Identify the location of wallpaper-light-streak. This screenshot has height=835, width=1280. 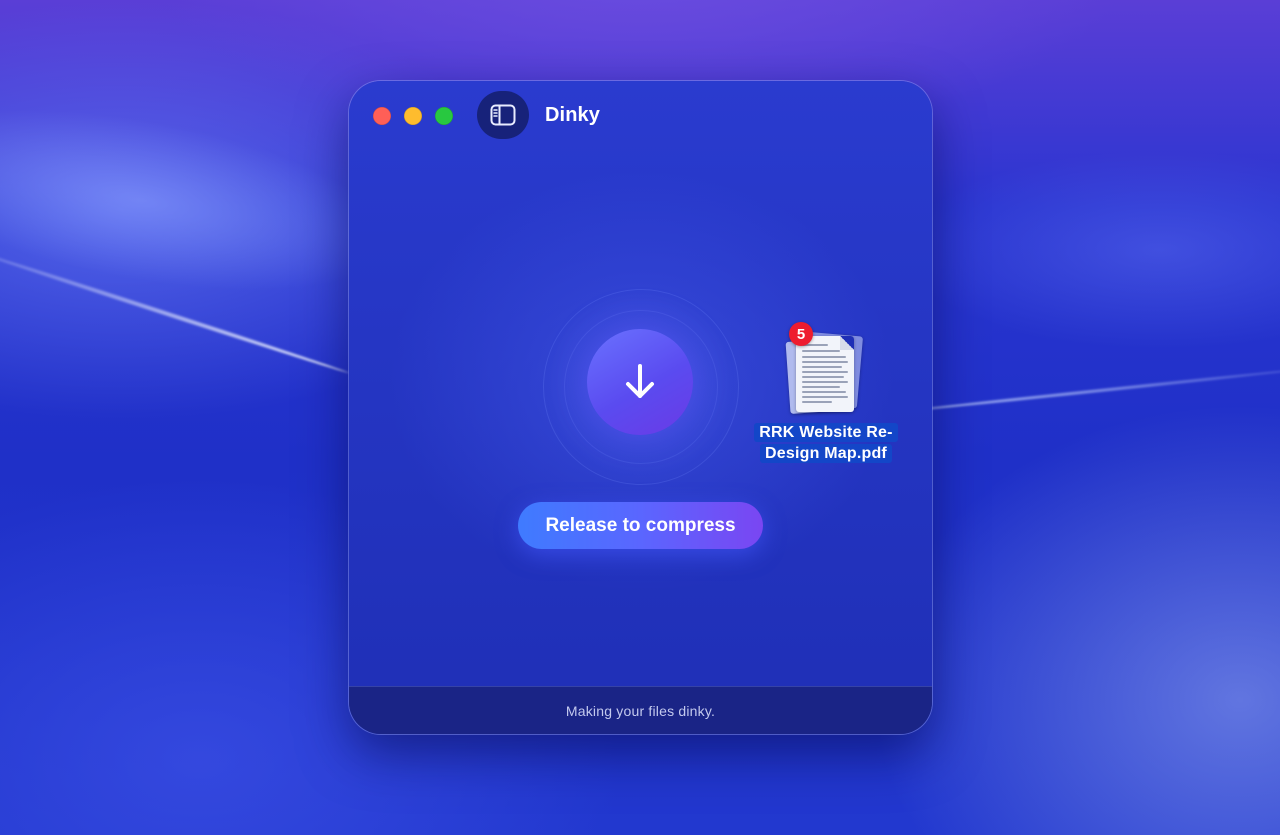
(1090, 389).